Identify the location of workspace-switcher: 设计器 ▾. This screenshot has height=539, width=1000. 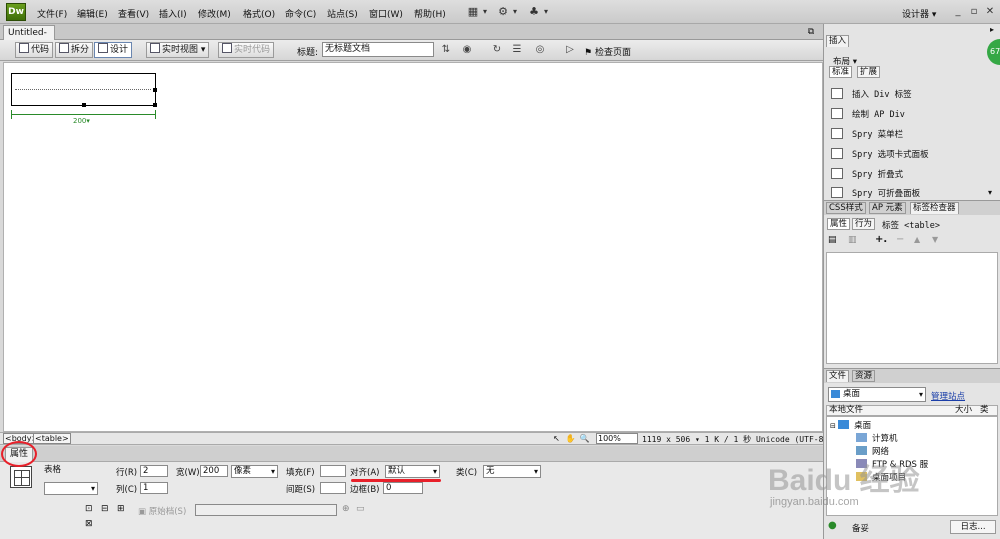
(919, 13).